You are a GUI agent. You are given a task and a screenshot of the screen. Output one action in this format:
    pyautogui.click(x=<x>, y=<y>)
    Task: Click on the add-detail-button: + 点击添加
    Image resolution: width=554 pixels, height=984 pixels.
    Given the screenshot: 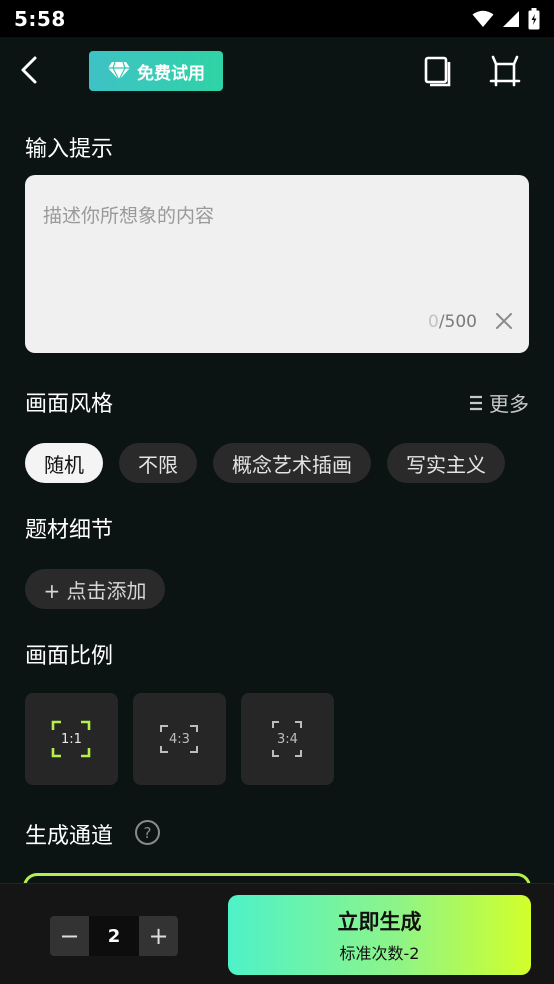 What is the action you would take?
    pyautogui.click(x=95, y=589)
    